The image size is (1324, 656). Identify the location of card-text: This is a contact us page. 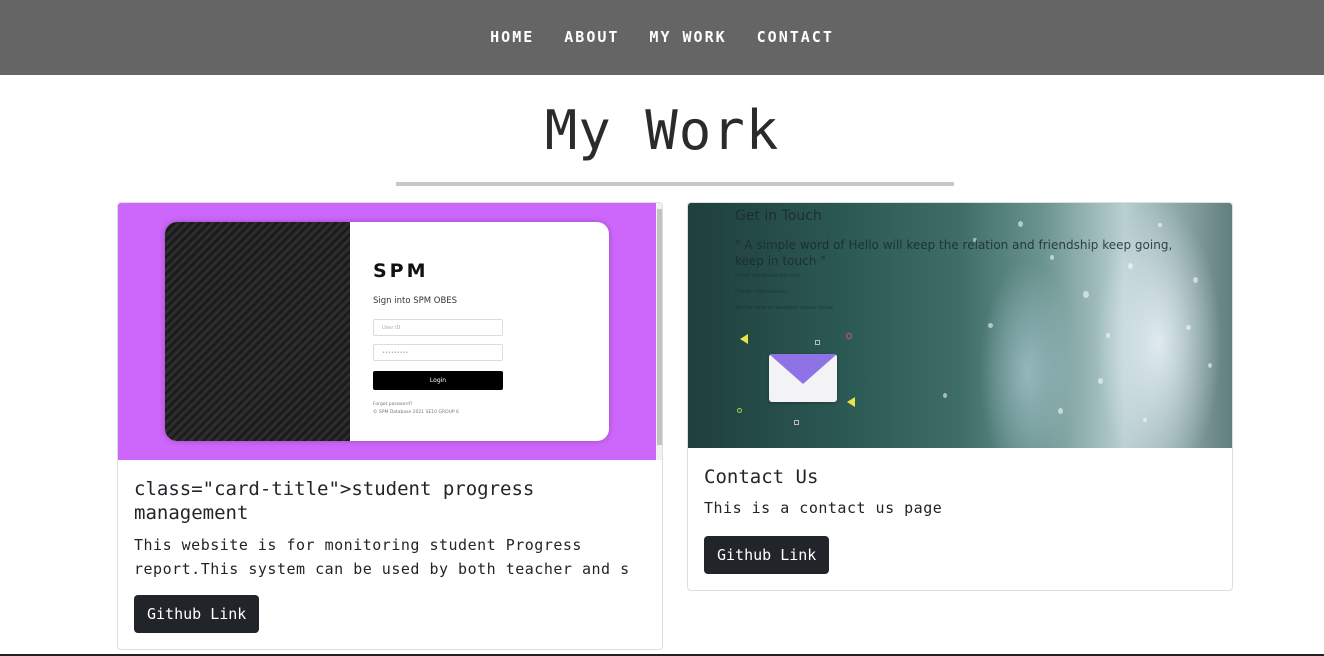
(823, 508).